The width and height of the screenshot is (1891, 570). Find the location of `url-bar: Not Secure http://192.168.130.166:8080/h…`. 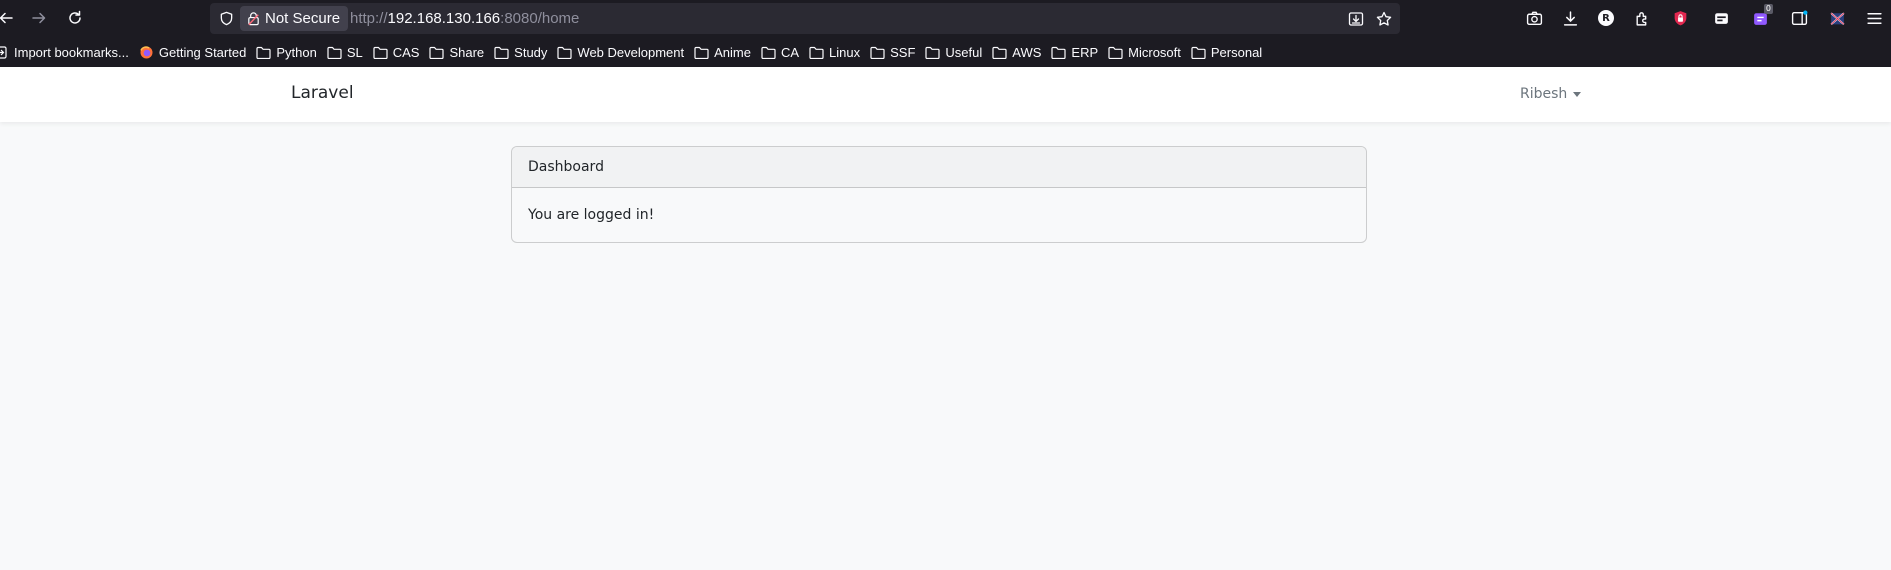

url-bar: Not Secure http://192.168.130.166:8080/h… is located at coordinates (805, 18).